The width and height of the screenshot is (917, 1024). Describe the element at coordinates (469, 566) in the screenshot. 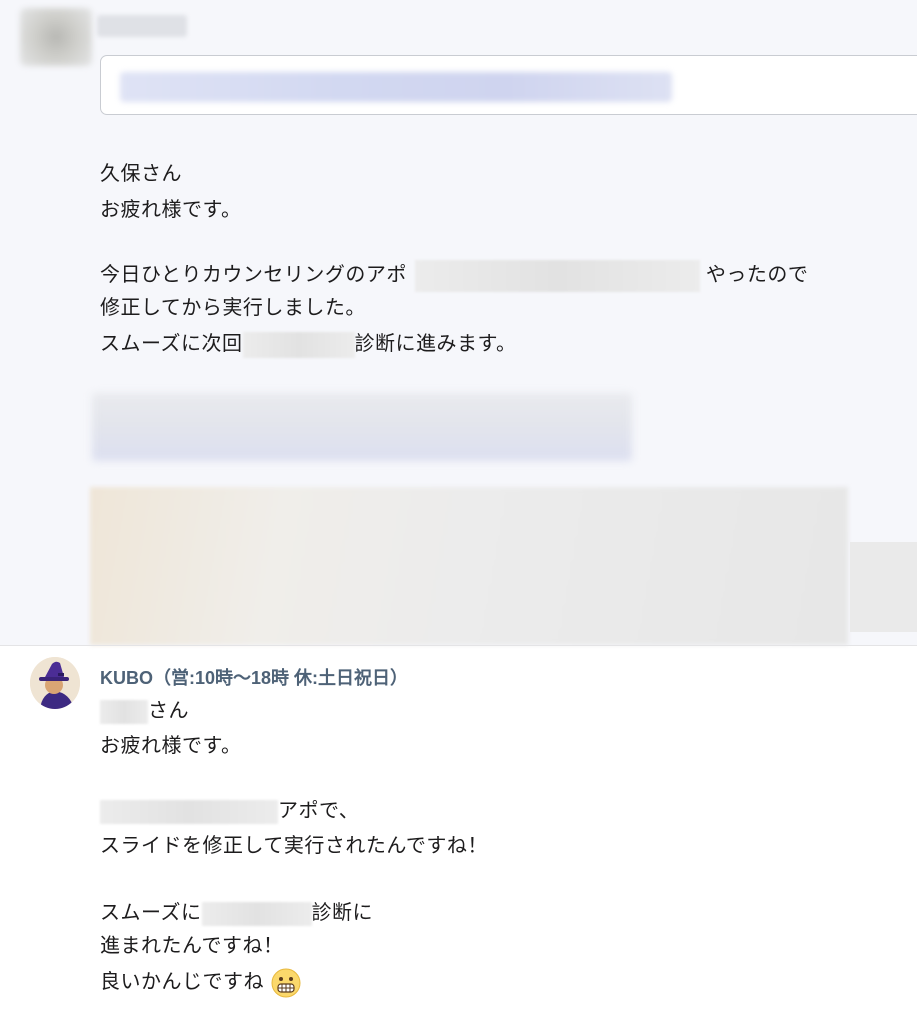

I see `attached-image-redacted` at that location.